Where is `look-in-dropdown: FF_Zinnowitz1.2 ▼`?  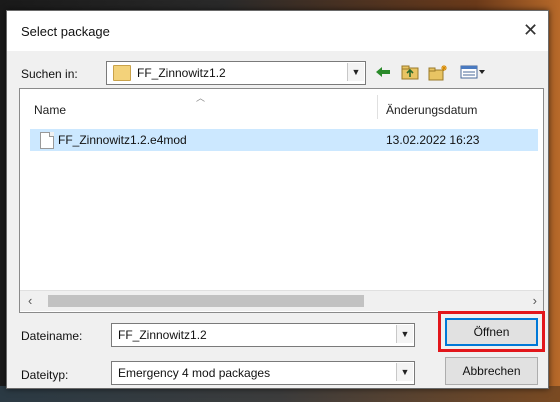
look-in-dropdown: FF_Zinnowitz1.2 ▼ is located at coordinates (236, 73).